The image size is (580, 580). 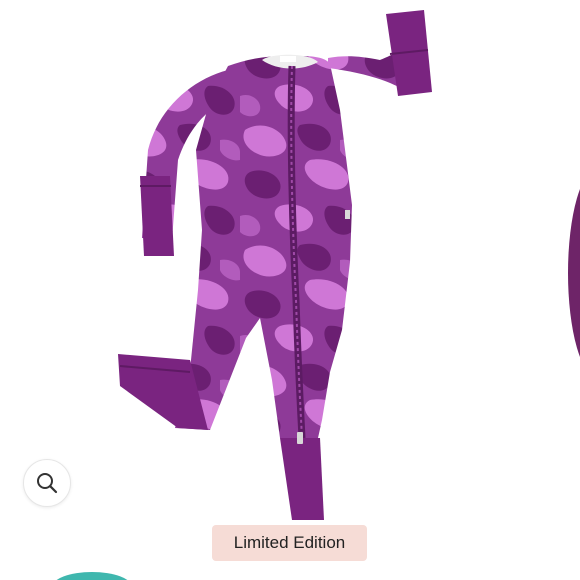 I want to click on magnifier-icon, so click(x=47, y=483).